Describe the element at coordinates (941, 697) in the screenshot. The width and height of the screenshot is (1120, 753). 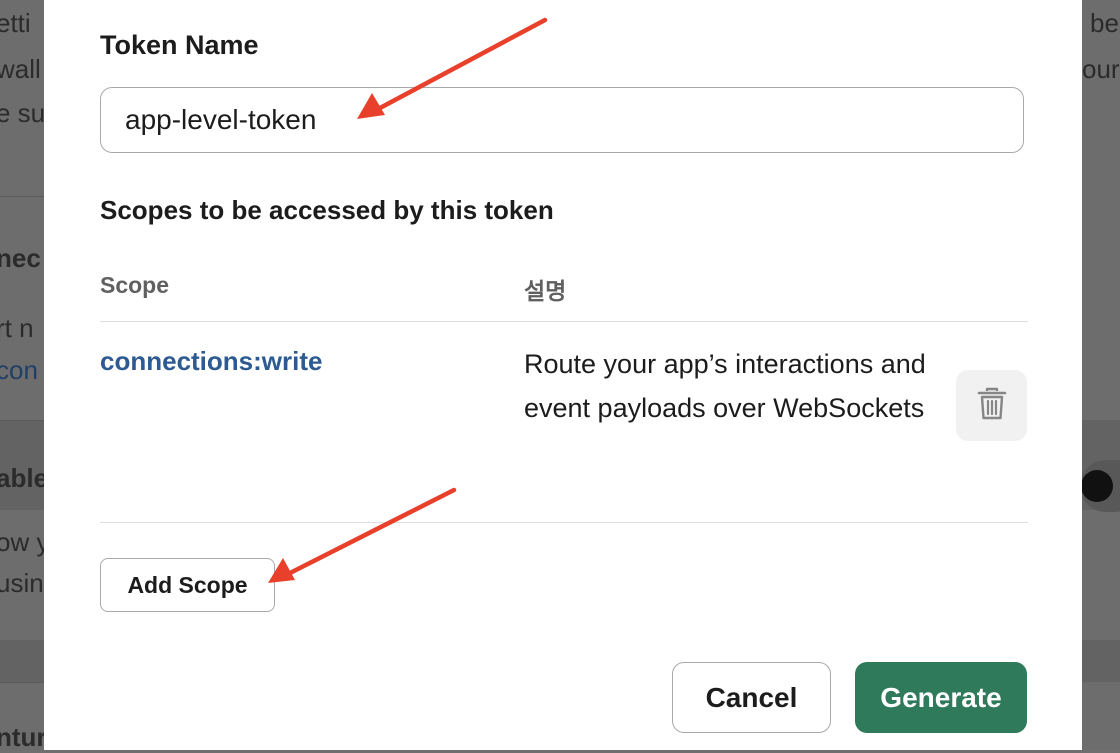
I see `generate-button: Generate` at that location.